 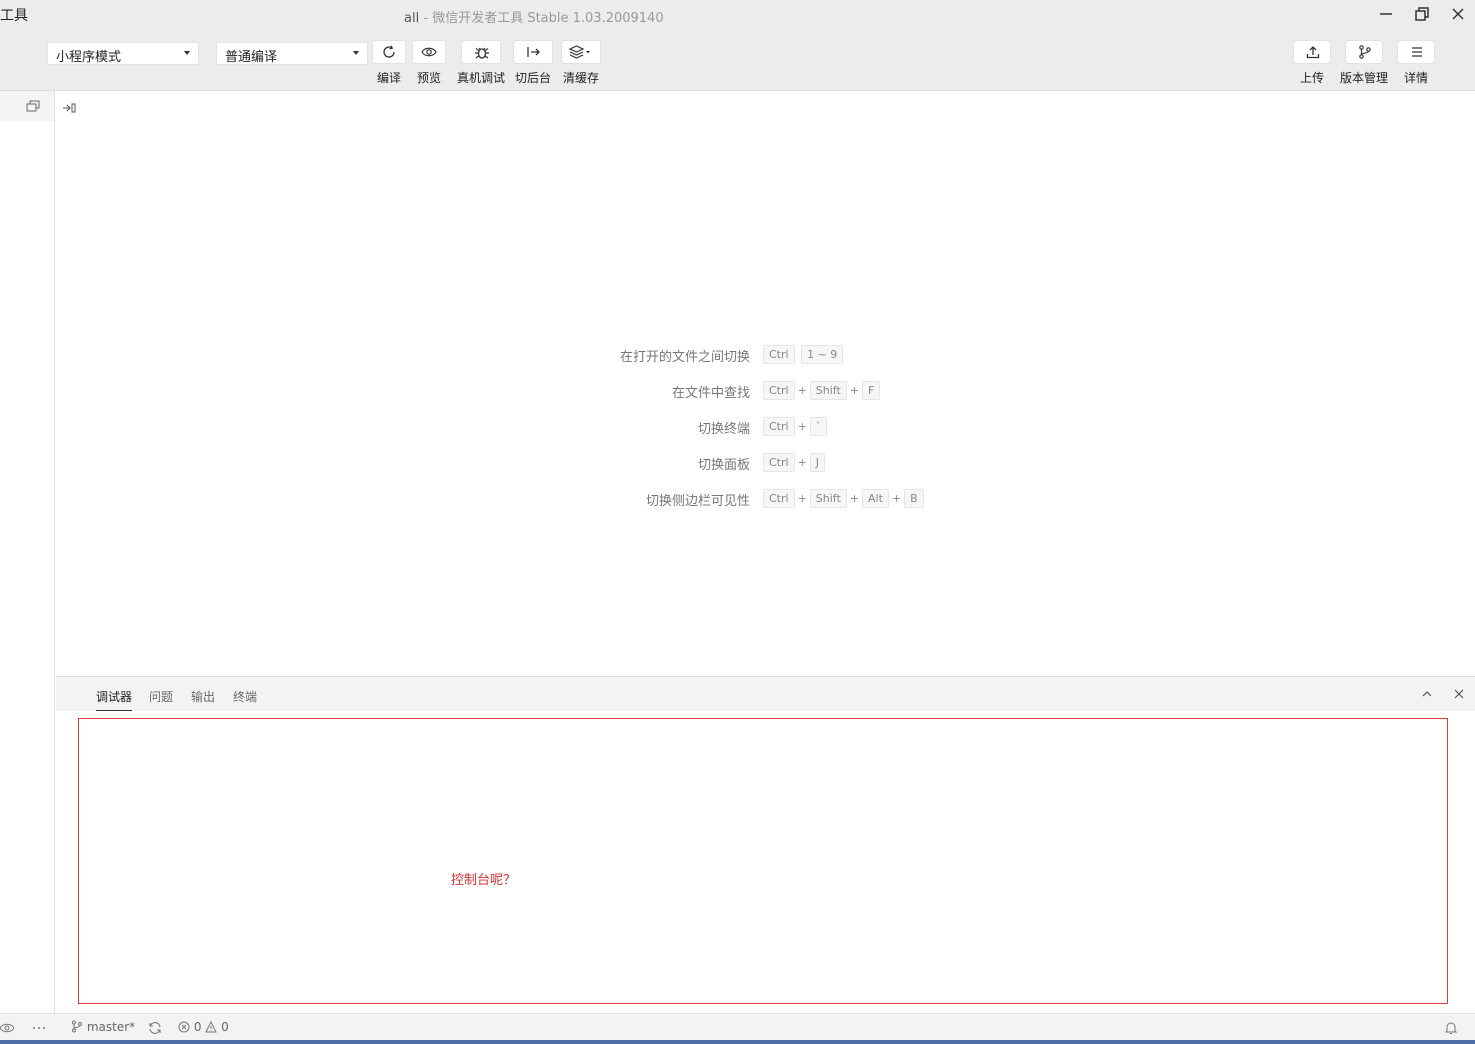 I want to click on upload-icon, so click(x=1313, y=52).